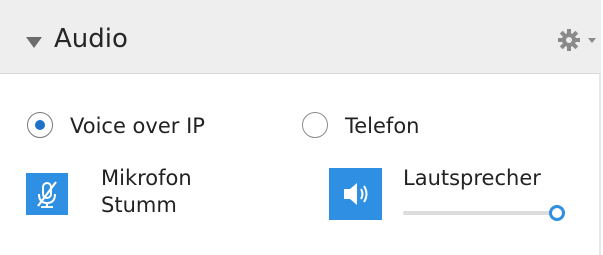 The width and height of the screenshot is (603, 255). I want to click on microphone-label-line2: Stumm, so click(139, 205).